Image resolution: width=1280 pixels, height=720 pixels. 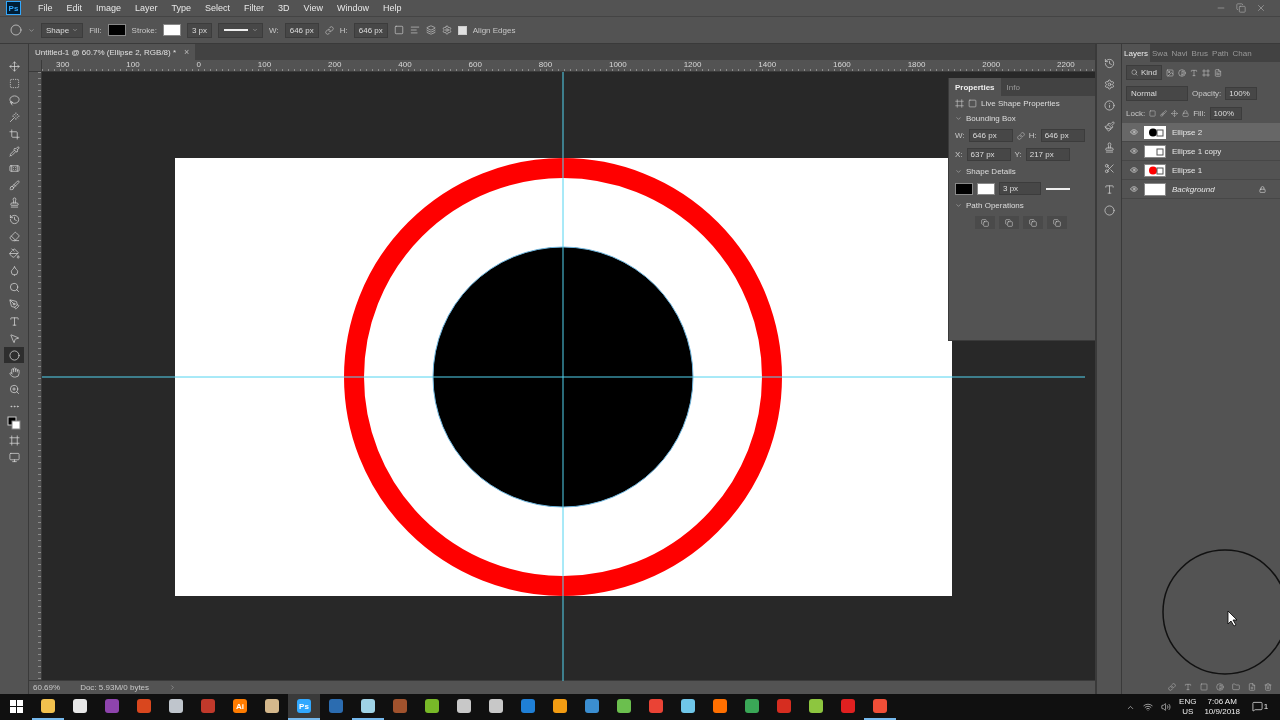 I want to click on notifications-button: 1, so click(x=1260, y=707).